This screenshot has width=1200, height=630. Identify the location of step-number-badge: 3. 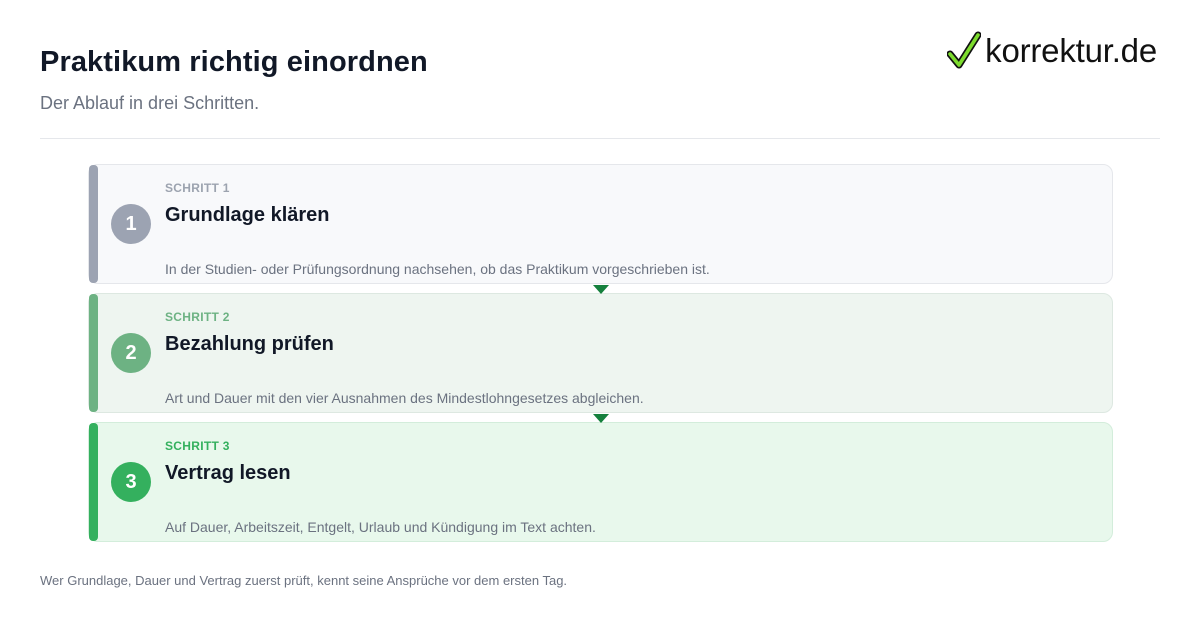
(131, 482).